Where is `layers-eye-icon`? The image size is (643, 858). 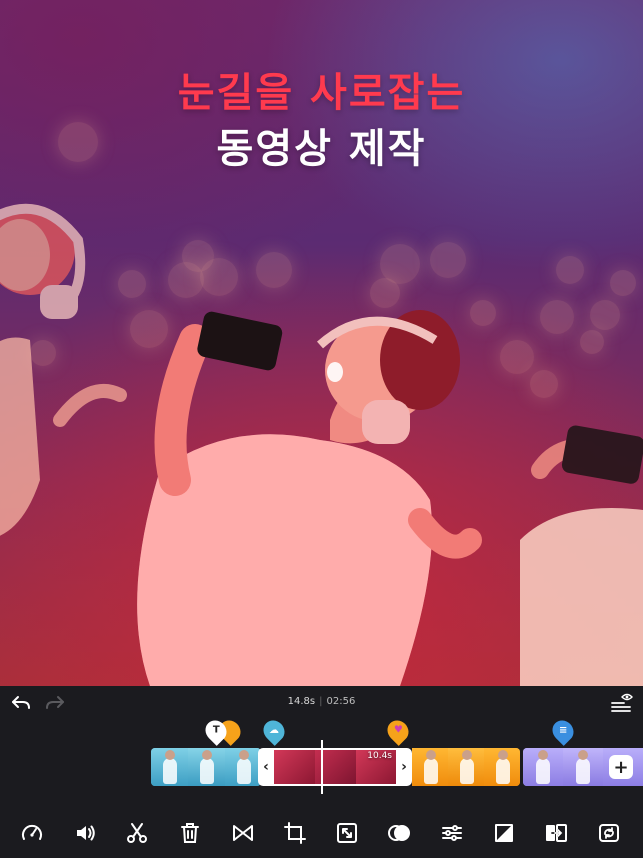
layers-eye-icon is located at coordinates (622, 702).